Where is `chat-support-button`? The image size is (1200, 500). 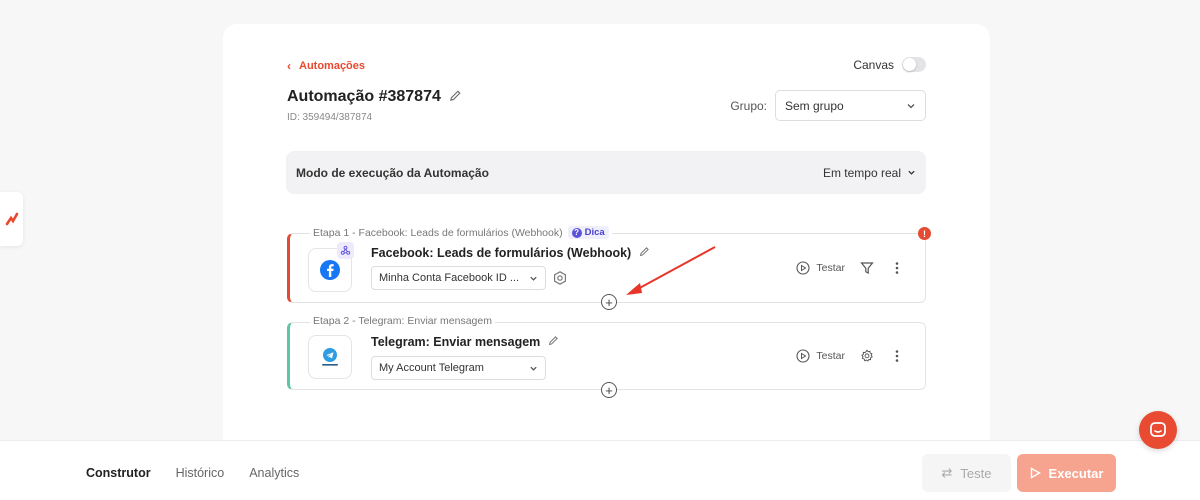
chat-support-button is located at coordinates (1158, 430).